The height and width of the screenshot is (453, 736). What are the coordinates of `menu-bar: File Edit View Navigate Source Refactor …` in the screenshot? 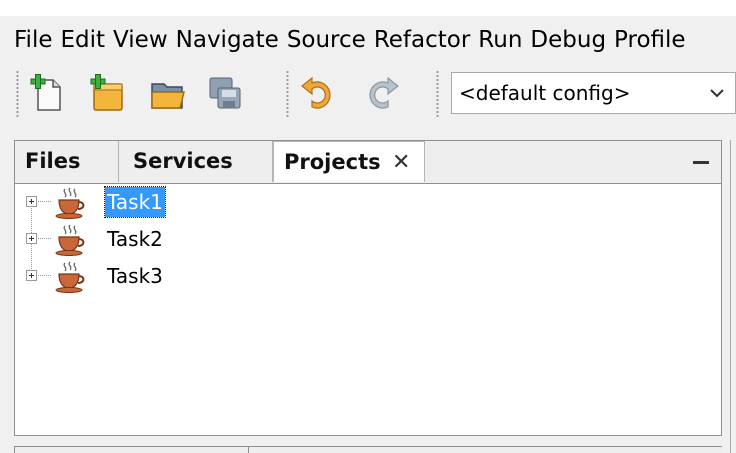 It's located at (368, 40).